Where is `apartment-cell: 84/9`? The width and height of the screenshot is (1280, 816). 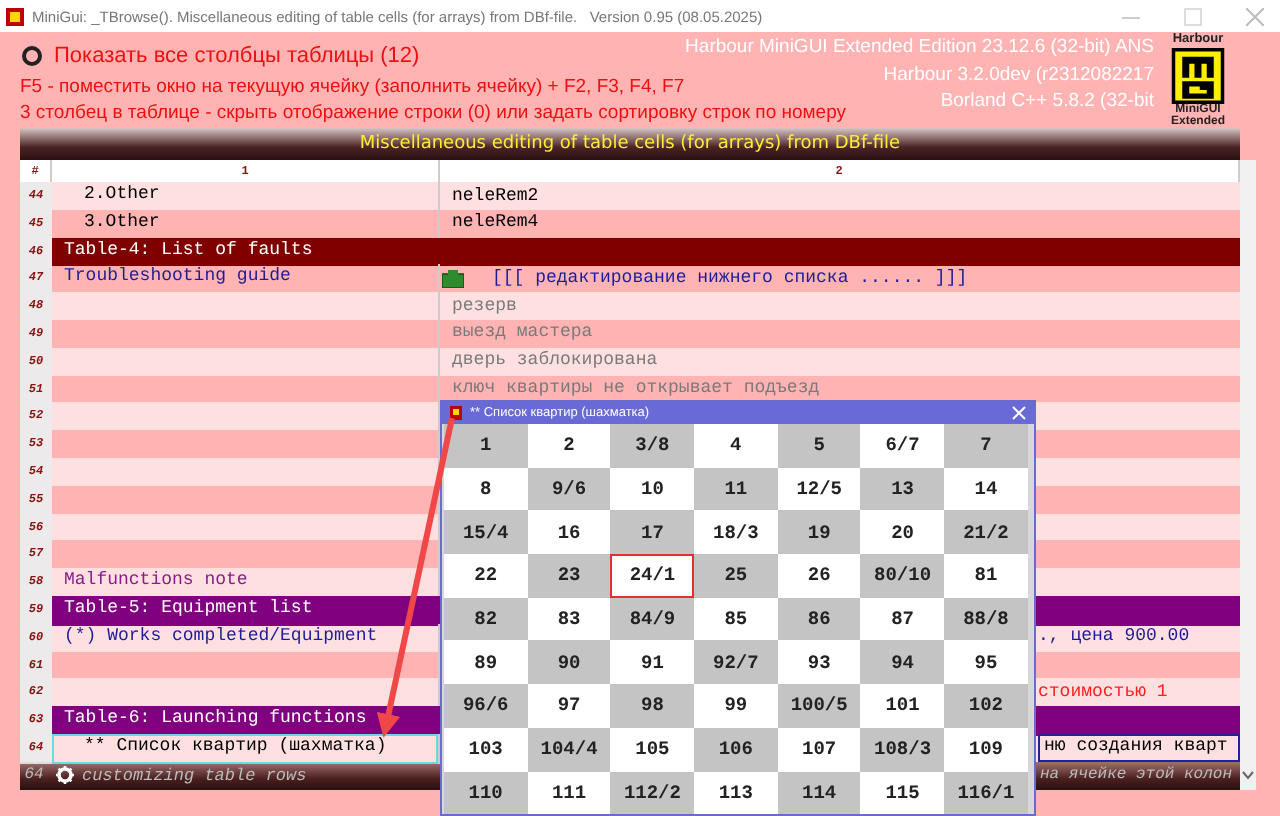 apartment-cell: 84/9 is located at coordinates (652, 619).